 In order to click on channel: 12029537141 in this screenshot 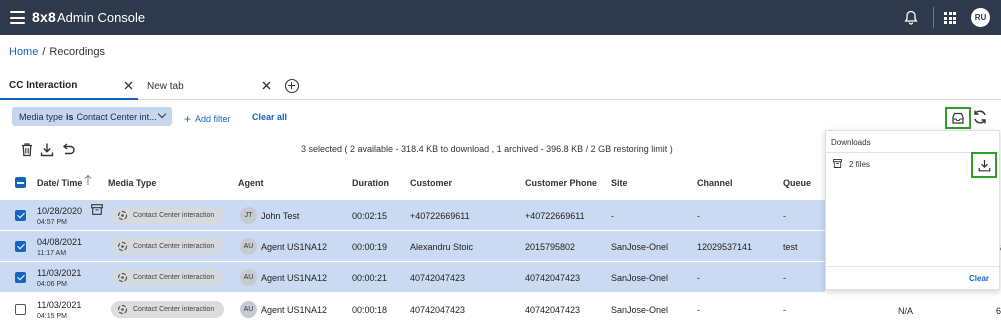, I will do `click(725, 247)`.